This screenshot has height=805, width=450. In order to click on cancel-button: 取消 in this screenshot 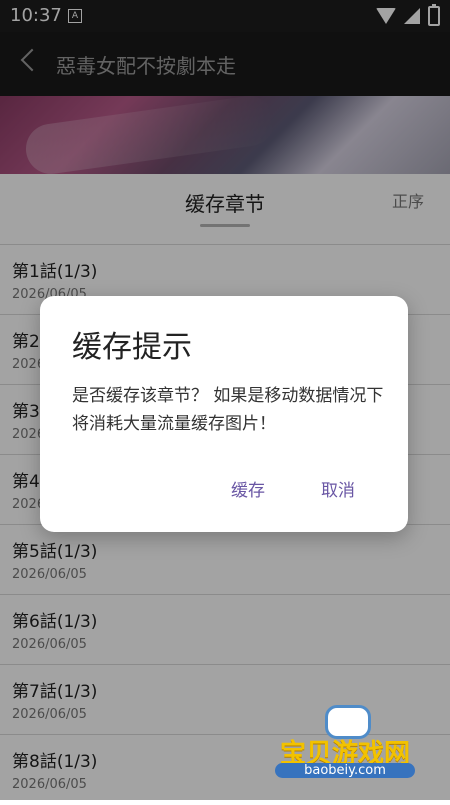, I will do `click(338, 488)`.